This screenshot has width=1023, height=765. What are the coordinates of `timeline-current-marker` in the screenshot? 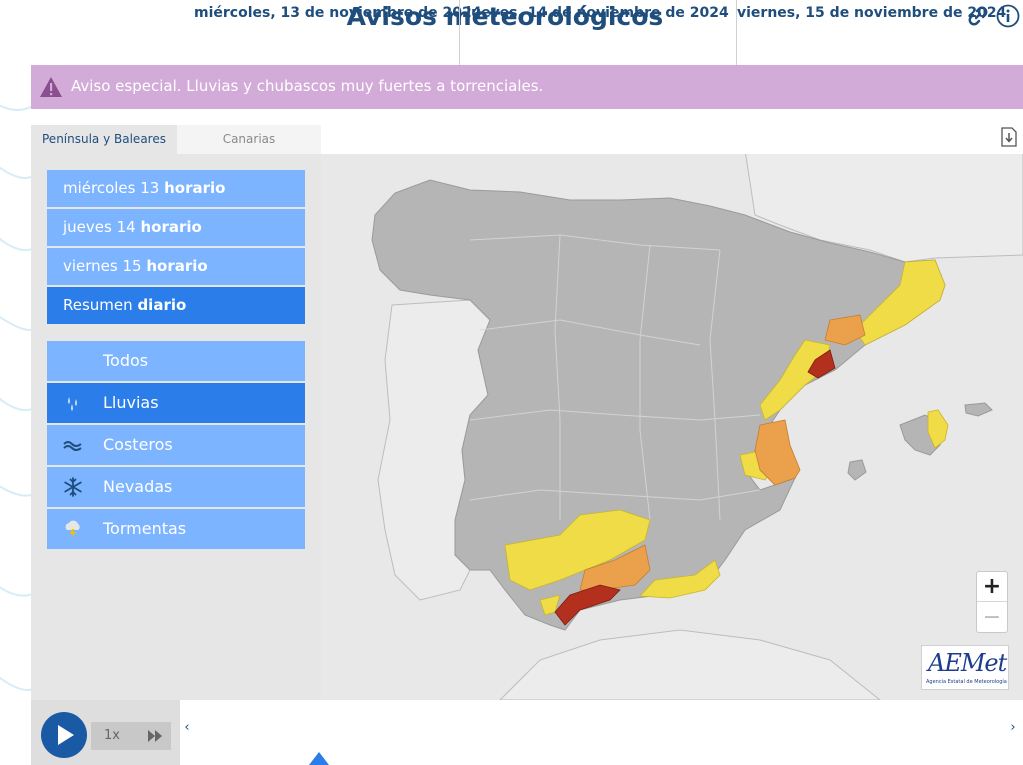 It's located at (319, 758).